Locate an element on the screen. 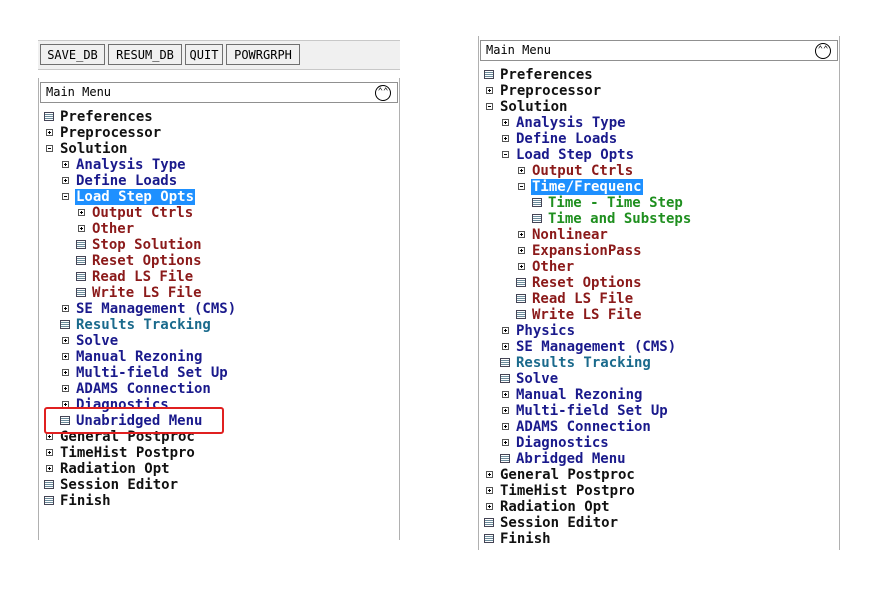 This screenshot has height=589, width=876. save-db-button: SAVE_DB is located at coordinates (72, 54).